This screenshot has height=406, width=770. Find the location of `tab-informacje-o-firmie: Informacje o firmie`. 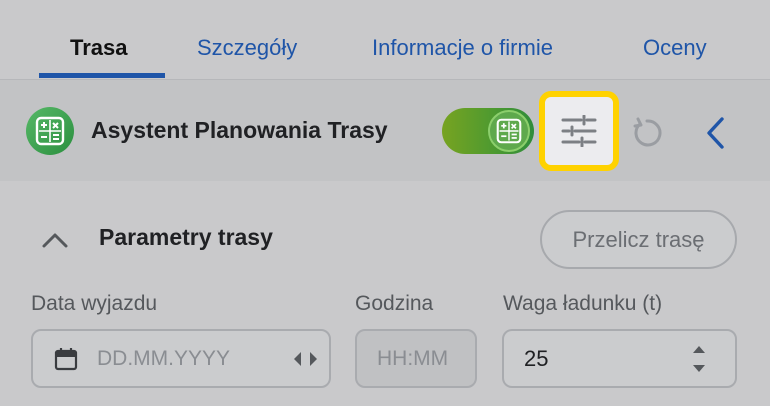

tab-informacje-o-firmie: Informacje o firmie is located at coordinates (462, 48).